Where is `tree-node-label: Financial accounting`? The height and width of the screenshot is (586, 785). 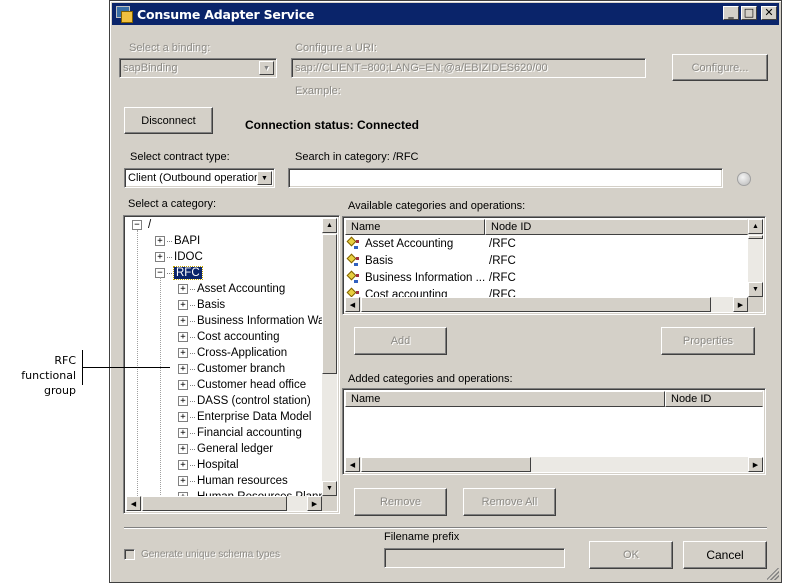 tree-node-label: Financial accounting is located at coordinates (249, 433).